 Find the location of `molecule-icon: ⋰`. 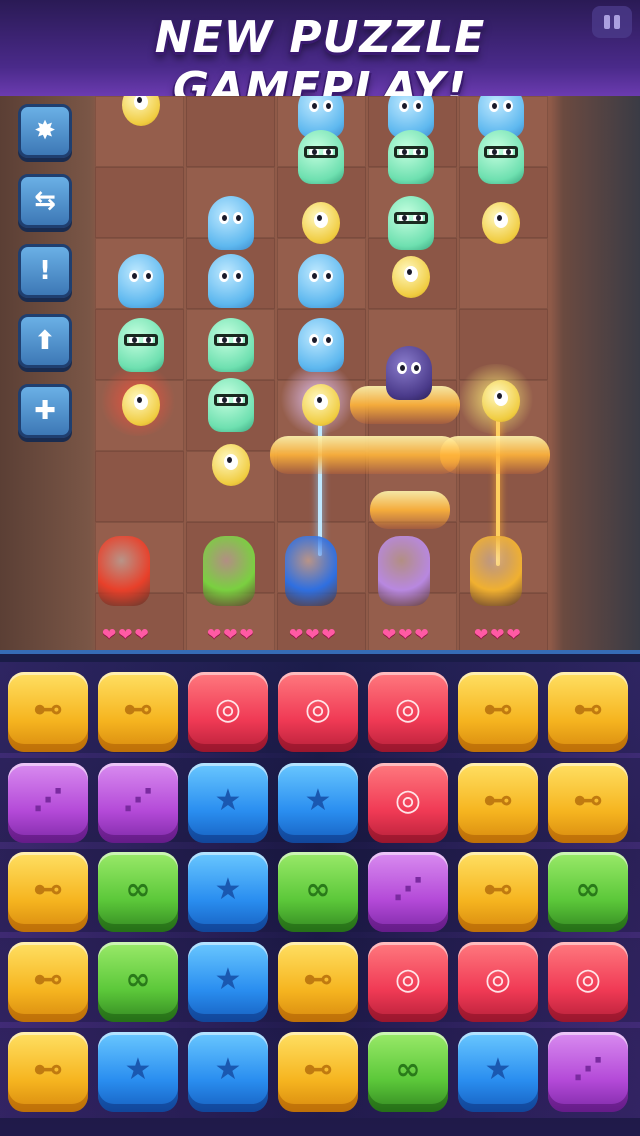

molecule-icon: ⋰ is located at coordinates (408, 889).